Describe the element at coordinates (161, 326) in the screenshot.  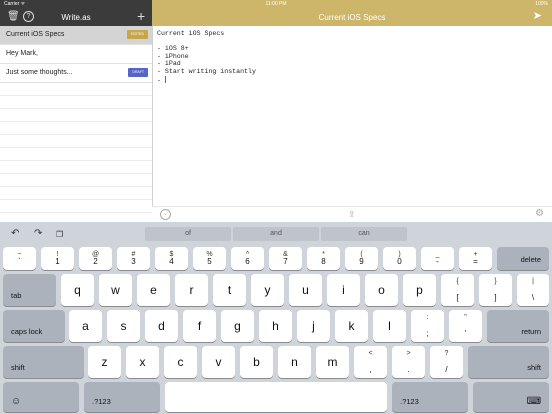
I see `key-d: d` at that location.